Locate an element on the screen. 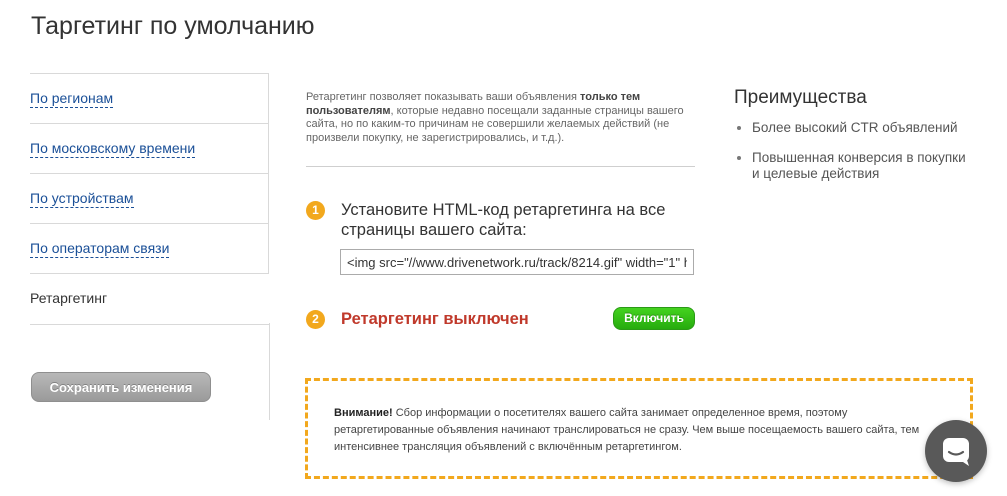  sidebar-item-moscow-time: По московскому времени is located at coordinates (149, 148).